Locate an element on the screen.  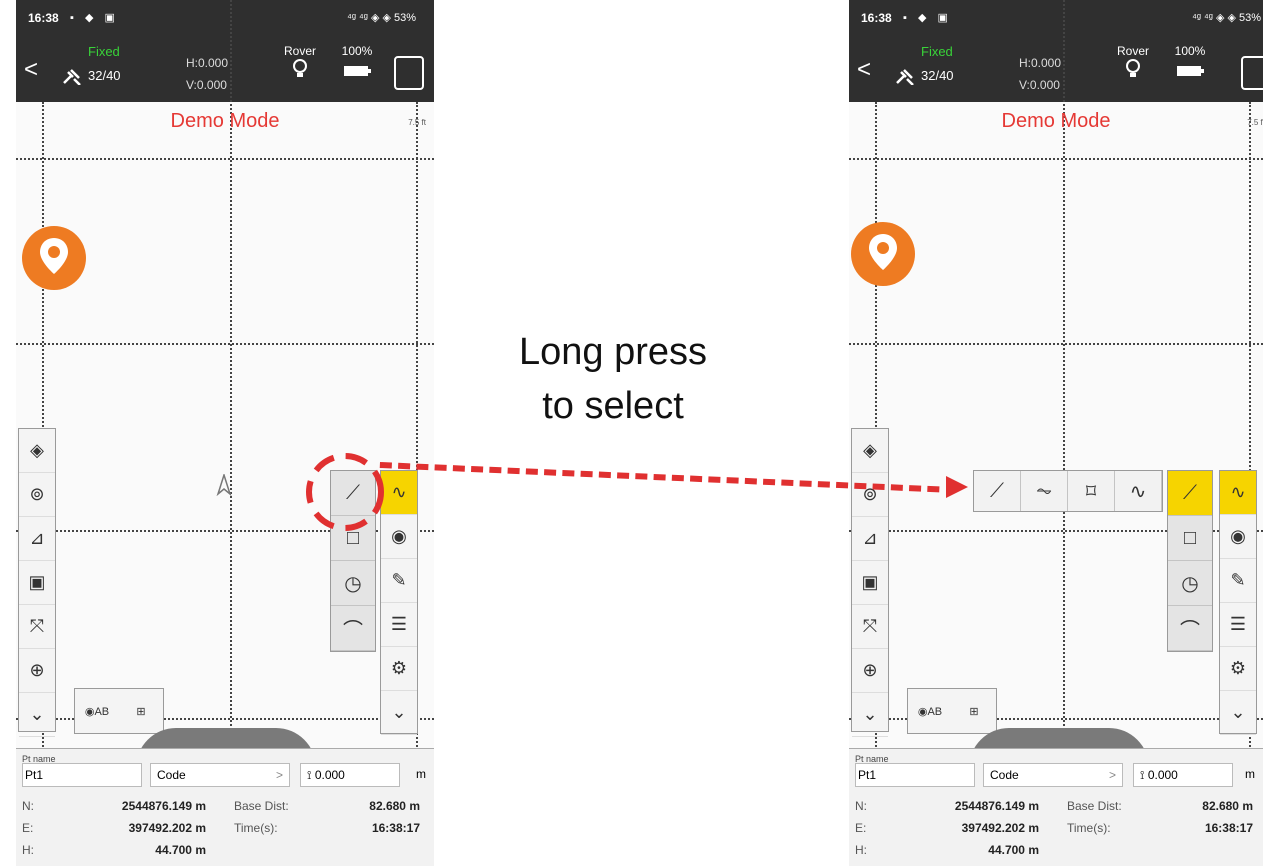
rectangle-tool-icon: □ is located at coordinates (1190, 538).